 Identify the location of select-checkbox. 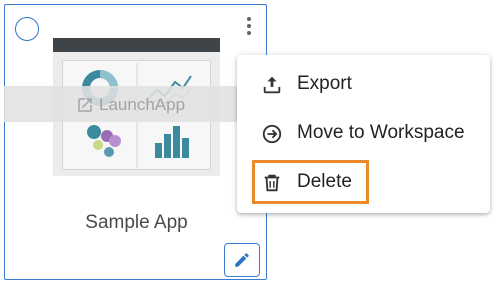
(27, 29).